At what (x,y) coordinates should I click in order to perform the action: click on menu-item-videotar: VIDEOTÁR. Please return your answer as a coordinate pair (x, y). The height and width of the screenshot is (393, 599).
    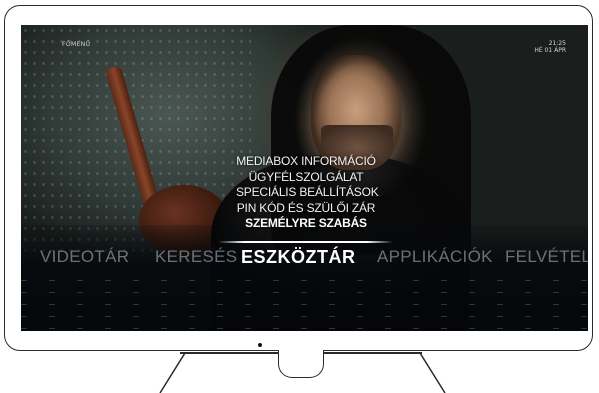
    Looking at the image, I should click on (84, 257).